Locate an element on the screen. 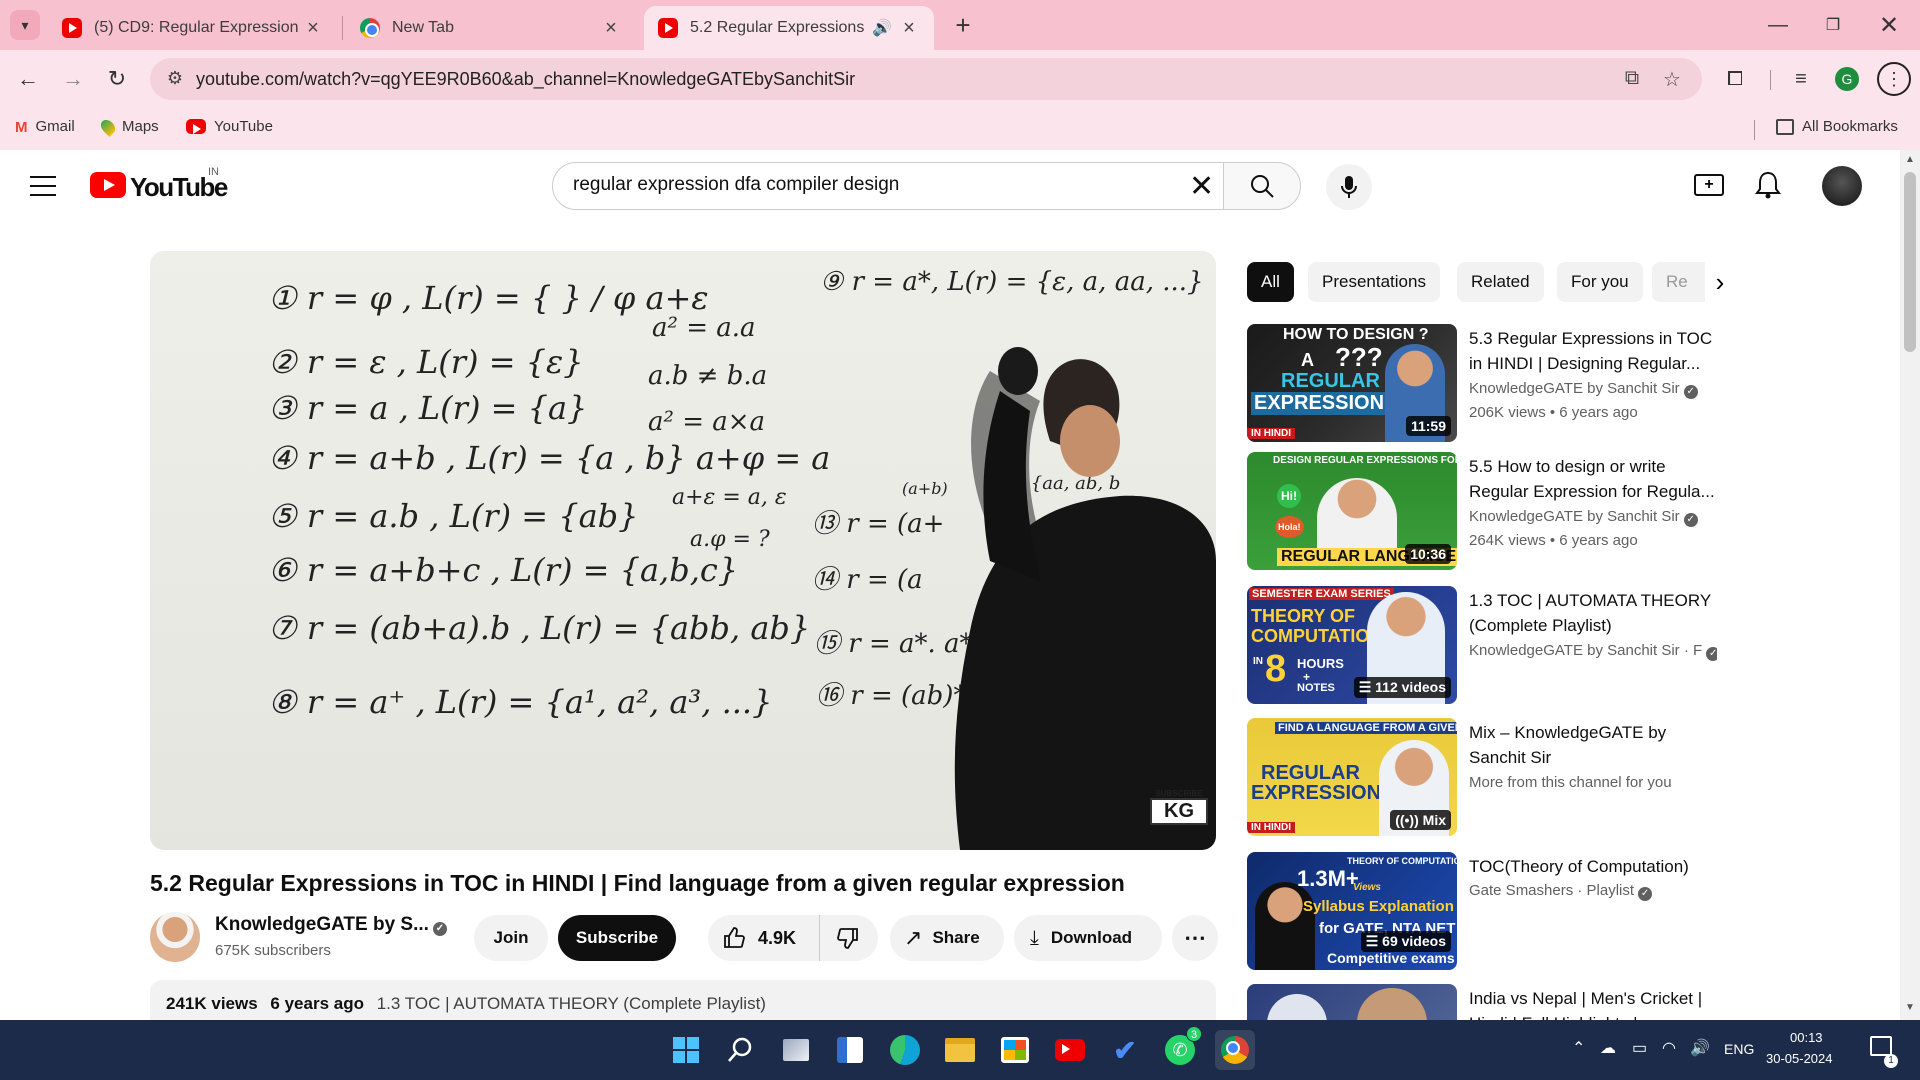 Image resolution: width=1920 pixels, height=1080 pixels. recommendation-channel: KnowledgeGATE by Sanchit Sir · F ✓ is located at coordinates (1593, 651).